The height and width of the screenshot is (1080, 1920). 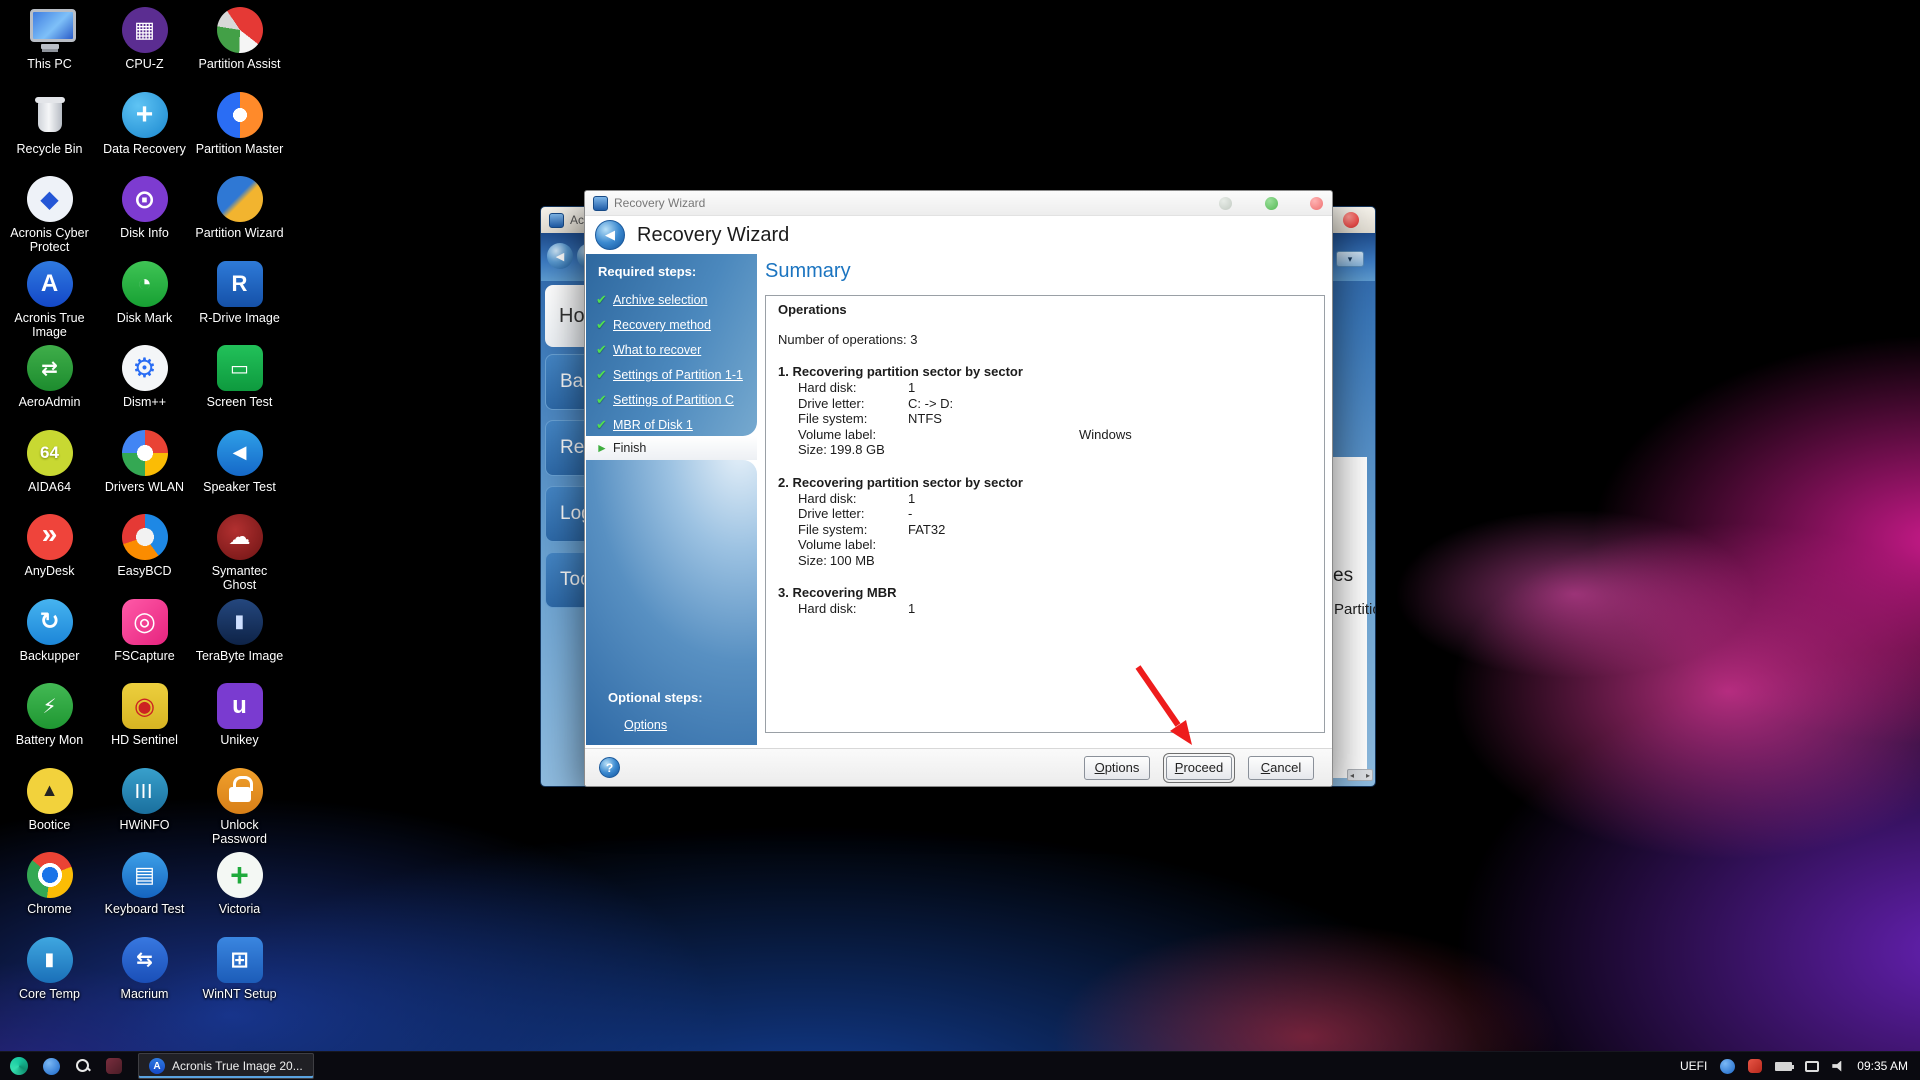 What do you see at coordinates (1225, 203) in the screenshot?
I see `window-minimize-dot` at bounding box center [1225, 203].